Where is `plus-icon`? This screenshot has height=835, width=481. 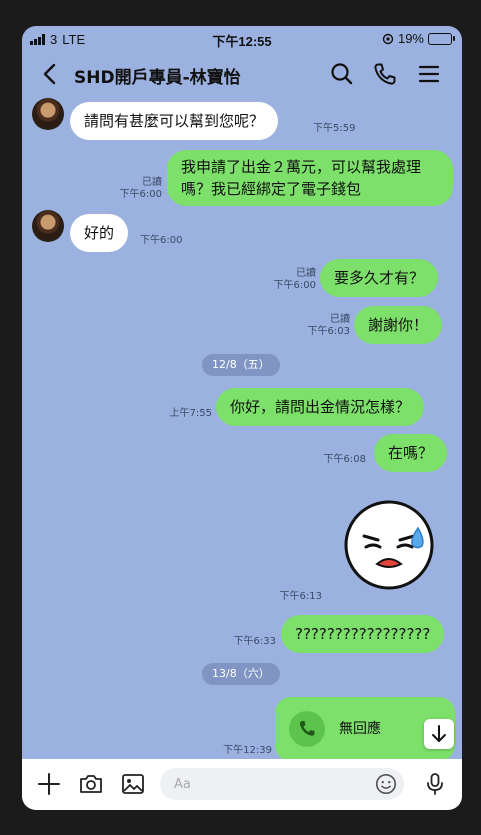
plus-icon is located at coordinates (49, 784).